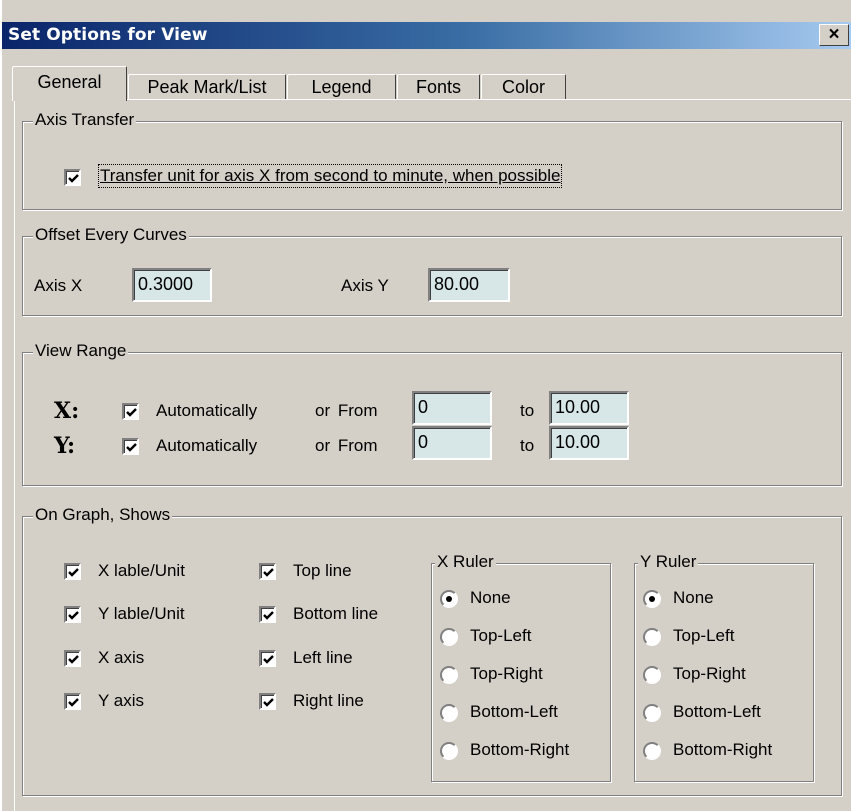  I want to click on tab-general: General, so click(69, 83).